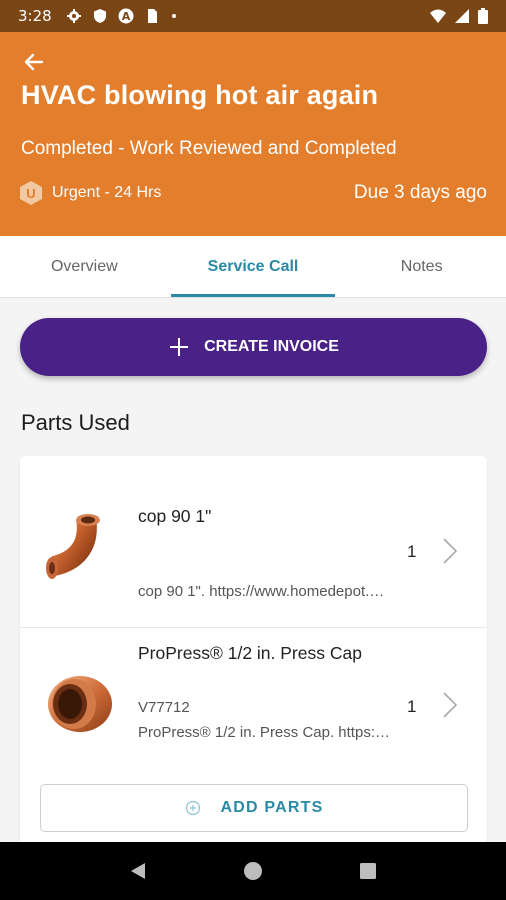 This screenshot has height=900, width=506. I want to click on add-parts-button: ADD PARTS, so click(254, 808).